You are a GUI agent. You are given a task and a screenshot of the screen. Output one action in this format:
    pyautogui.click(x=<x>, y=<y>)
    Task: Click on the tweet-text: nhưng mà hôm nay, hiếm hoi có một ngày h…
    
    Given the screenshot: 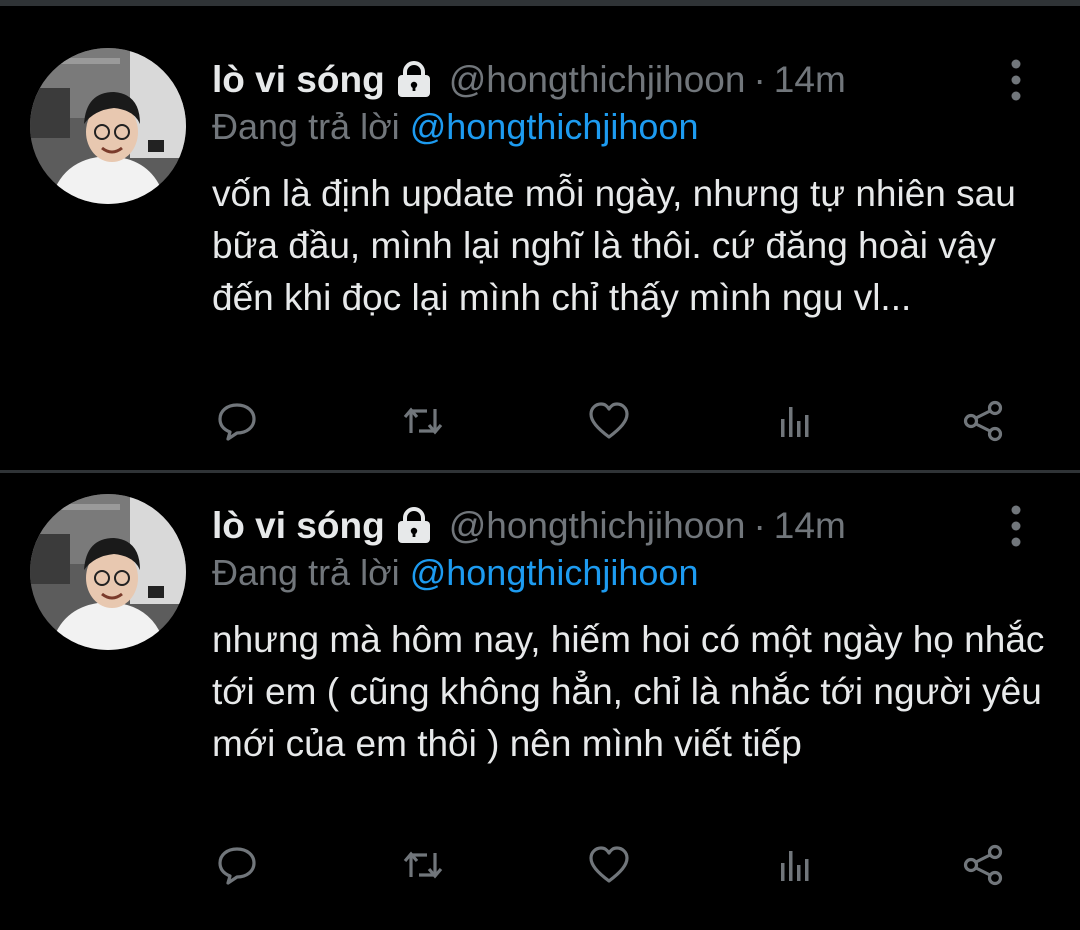 What is the action you would take?
    pyautogui.click(x=628, y=691)
    